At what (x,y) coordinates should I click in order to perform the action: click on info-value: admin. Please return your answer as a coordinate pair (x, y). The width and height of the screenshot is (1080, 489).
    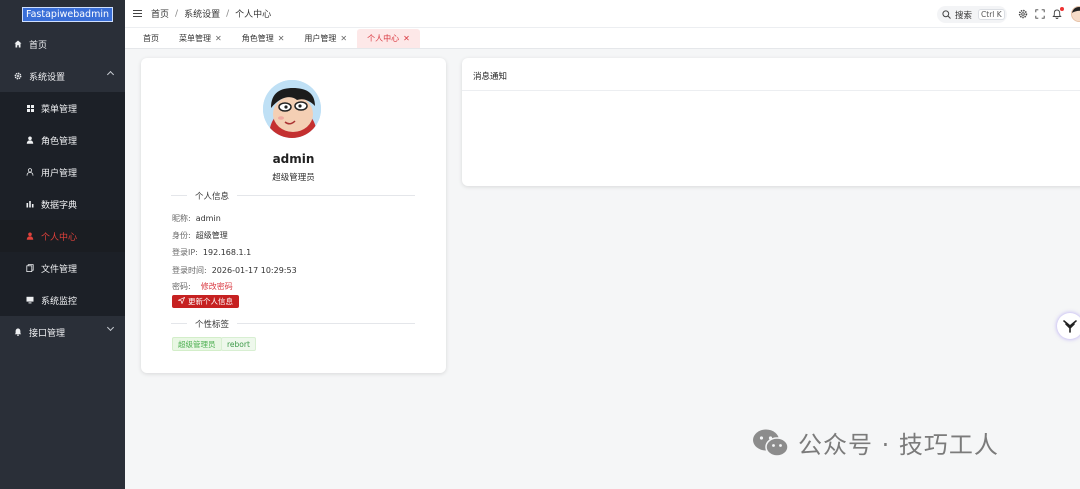
    Looking at the image, I should click on (208, 218).